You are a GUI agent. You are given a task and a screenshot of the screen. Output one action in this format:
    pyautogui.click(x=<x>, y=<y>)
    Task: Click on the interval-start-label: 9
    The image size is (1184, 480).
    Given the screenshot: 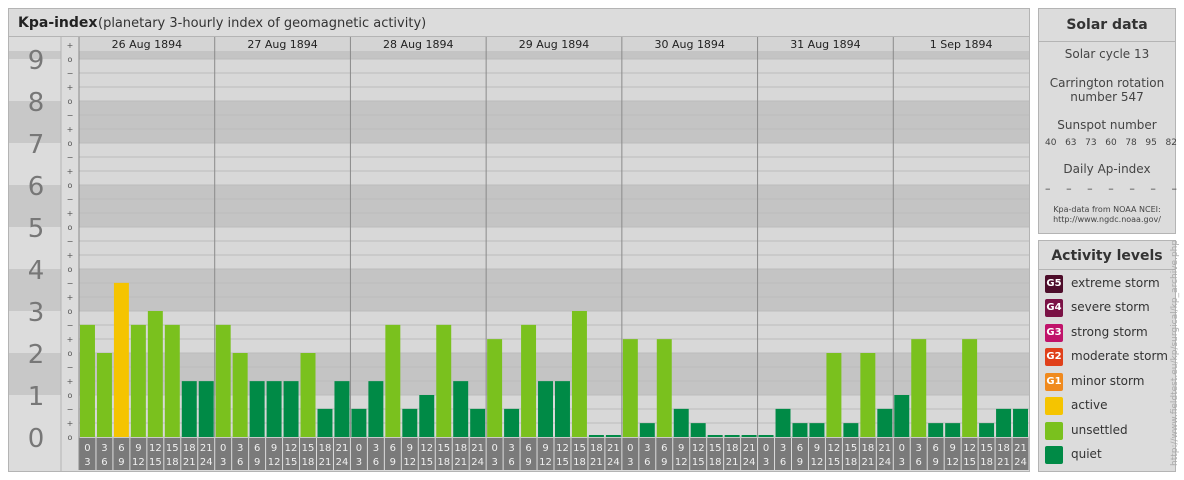 What is the action you would take?
    pyautogui.click(x=545, y=448)
    